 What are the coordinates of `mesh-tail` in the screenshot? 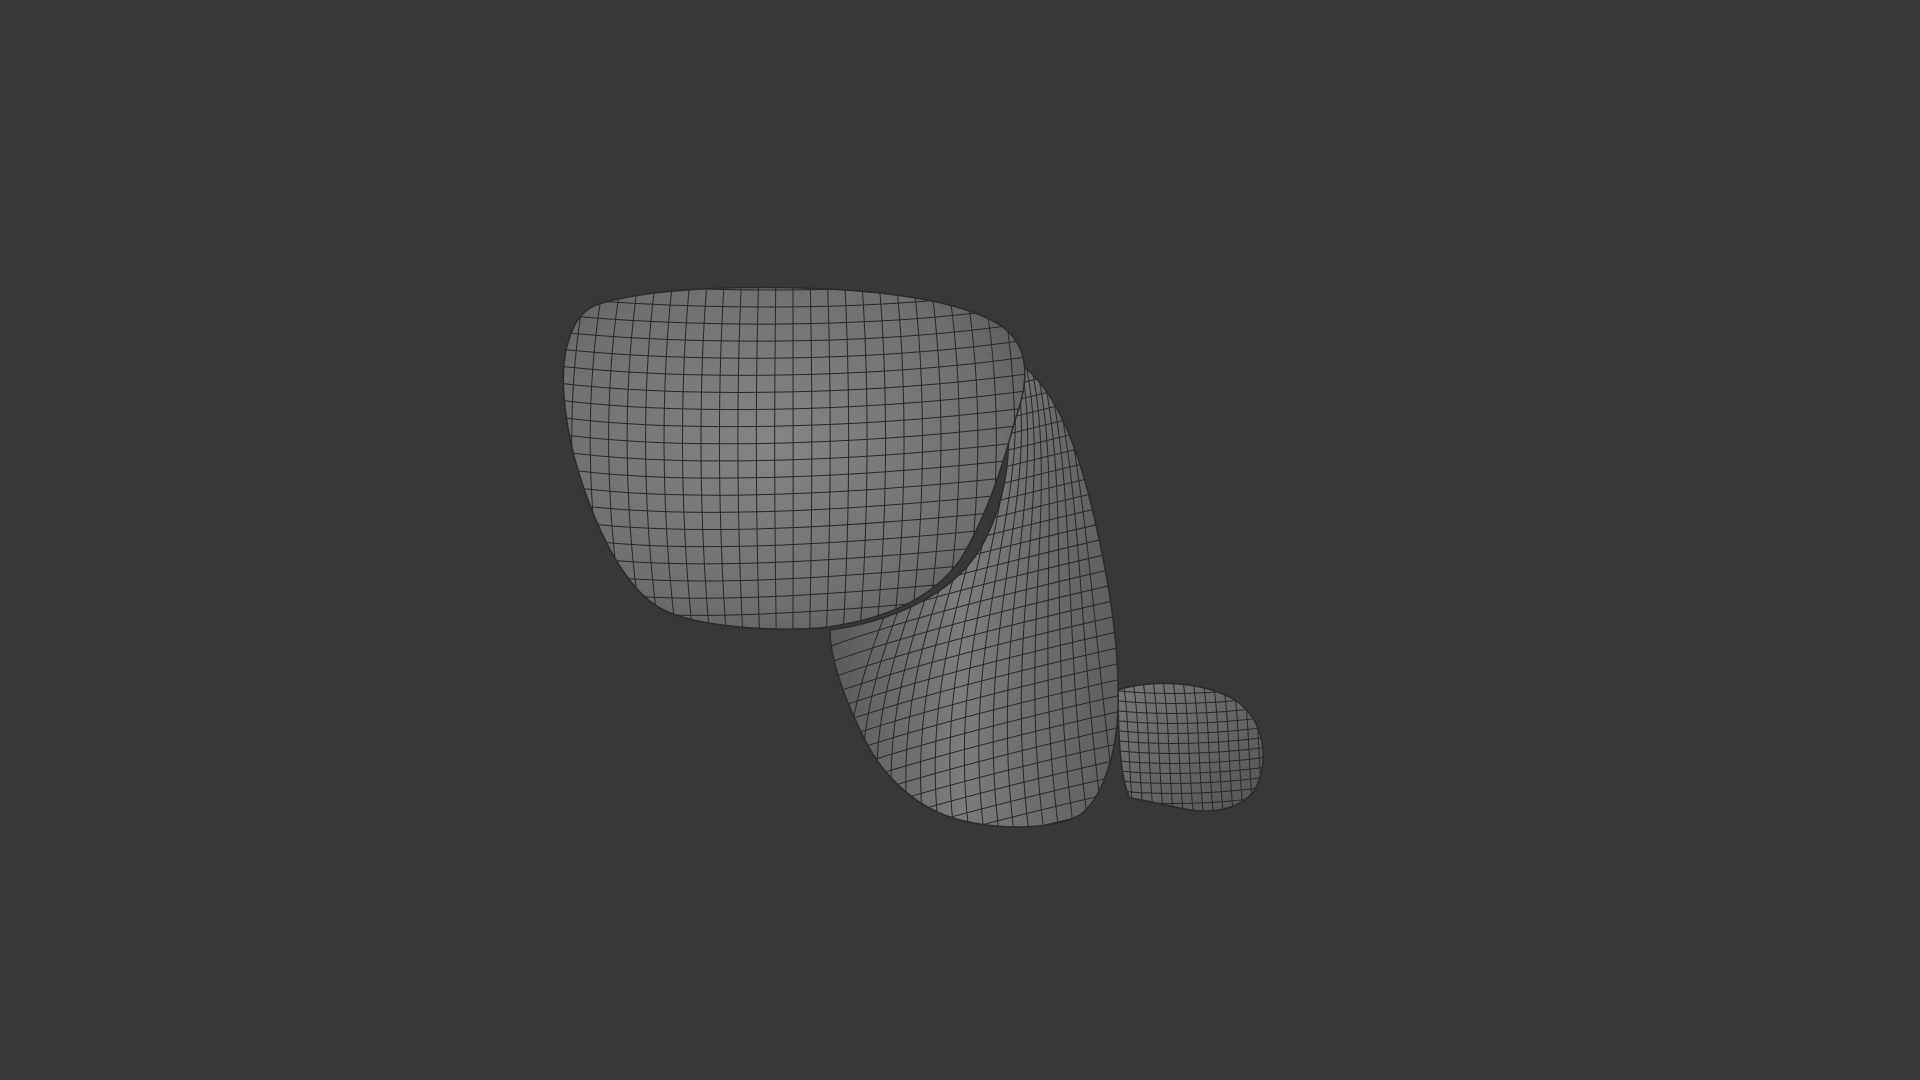 It's located at (1190, 747).